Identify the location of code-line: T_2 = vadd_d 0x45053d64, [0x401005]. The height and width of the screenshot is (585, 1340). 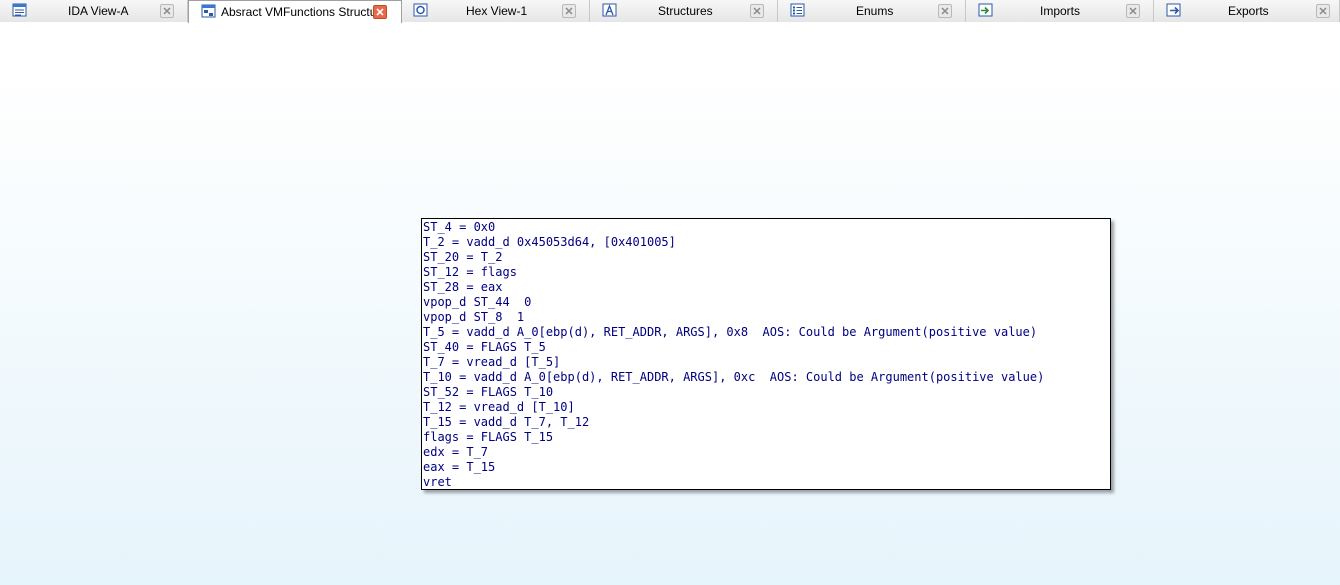
(766, 242).